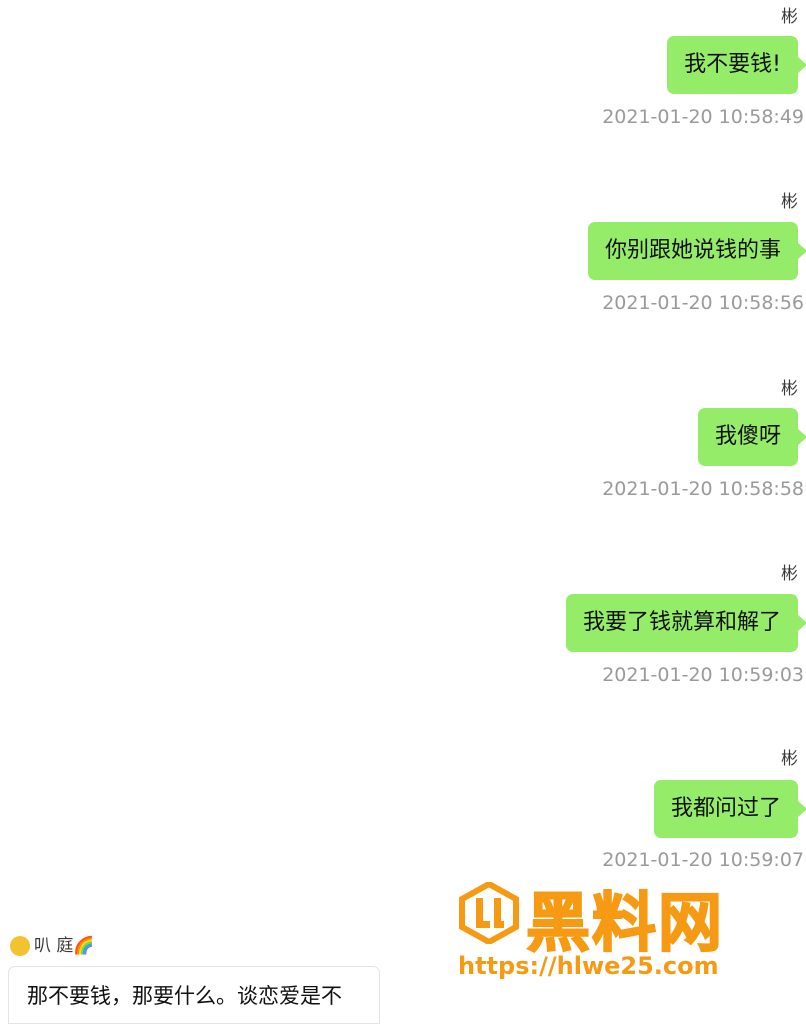  I want to click on incoming-message-bubble: 那不要钱，那要什么。谈恋爱是不, so click(194, 995).